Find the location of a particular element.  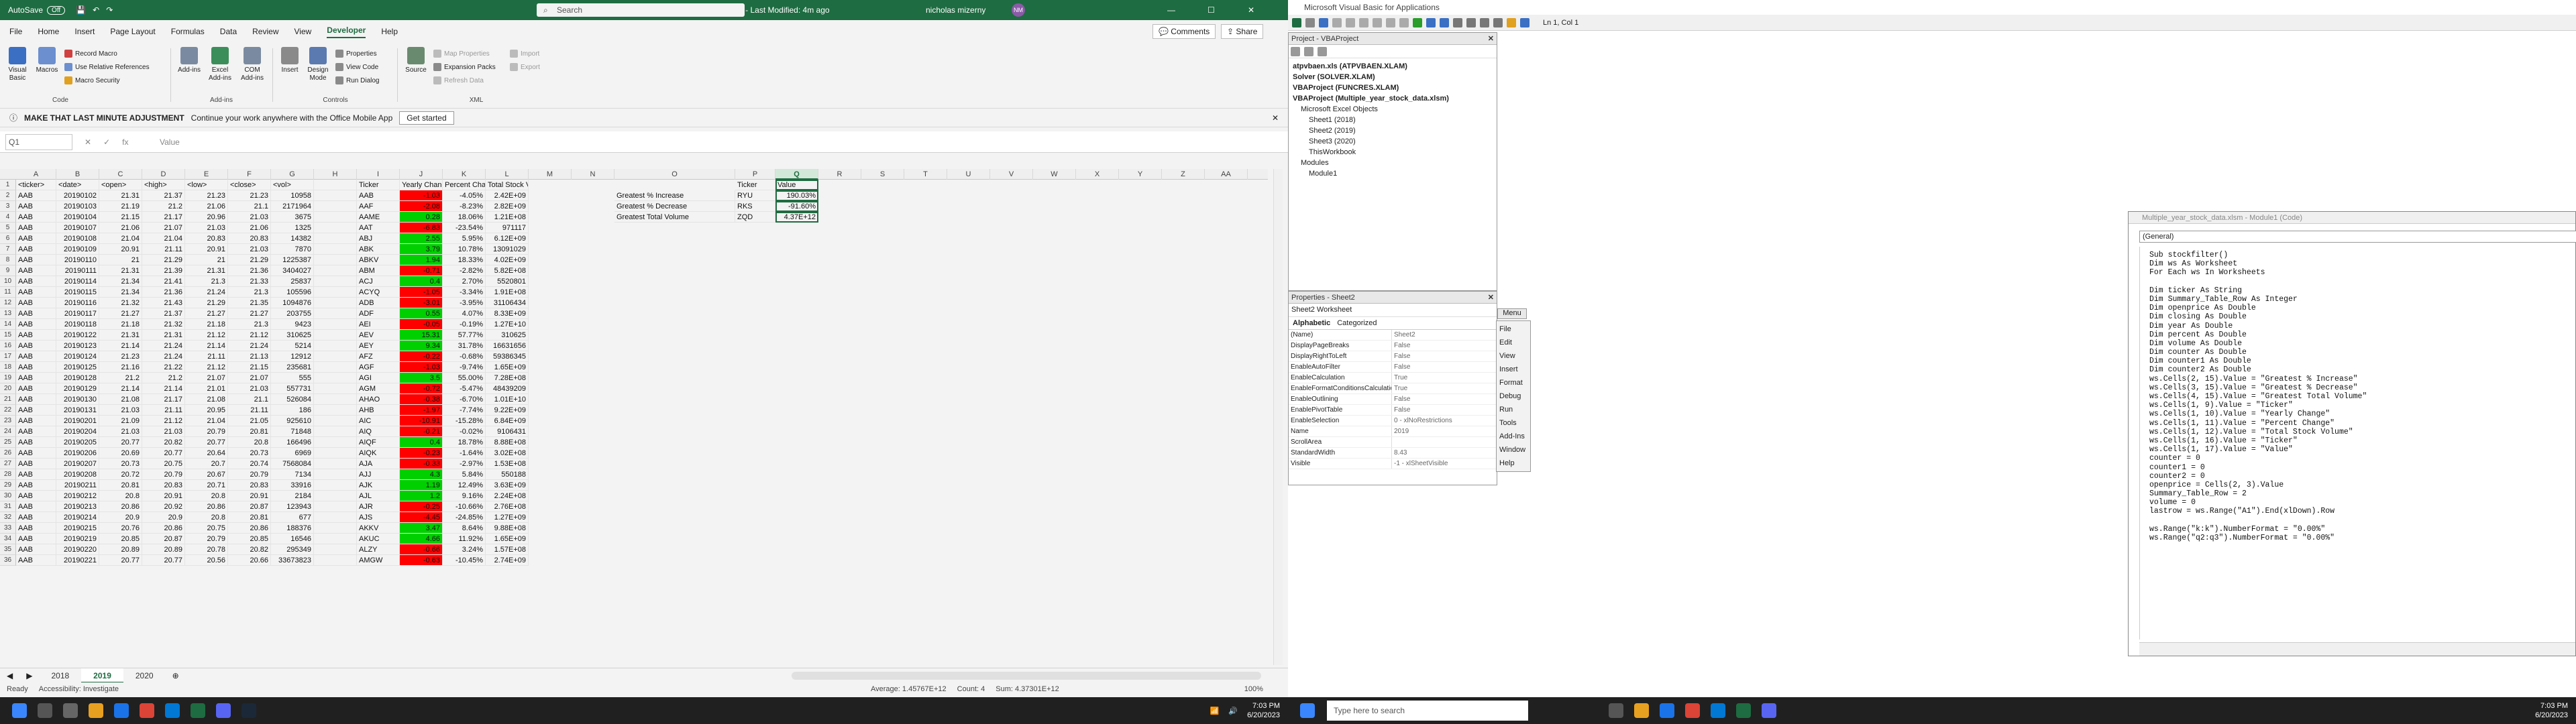

undo-icon: ↶ is located at coordinates (96, 10).